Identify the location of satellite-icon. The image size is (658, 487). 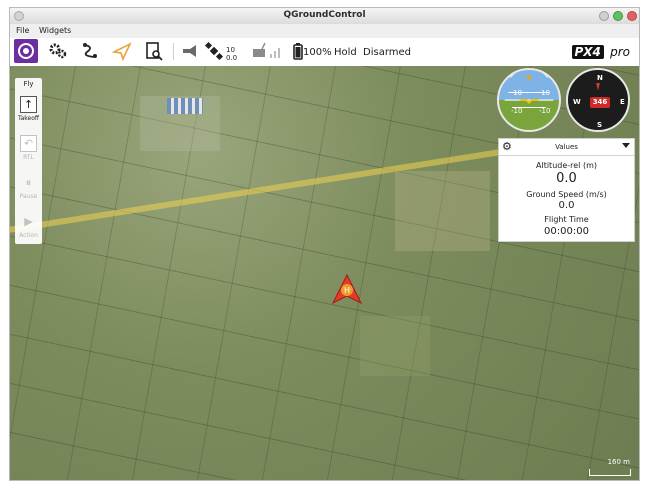
(214, 51).